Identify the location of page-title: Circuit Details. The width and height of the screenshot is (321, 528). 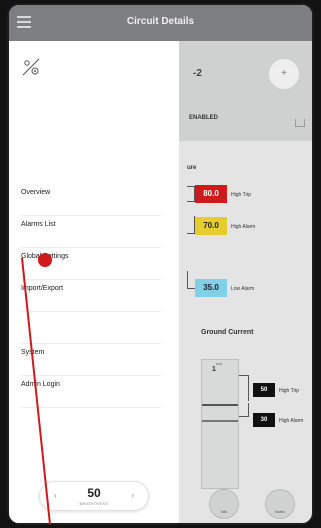
(160, 21).